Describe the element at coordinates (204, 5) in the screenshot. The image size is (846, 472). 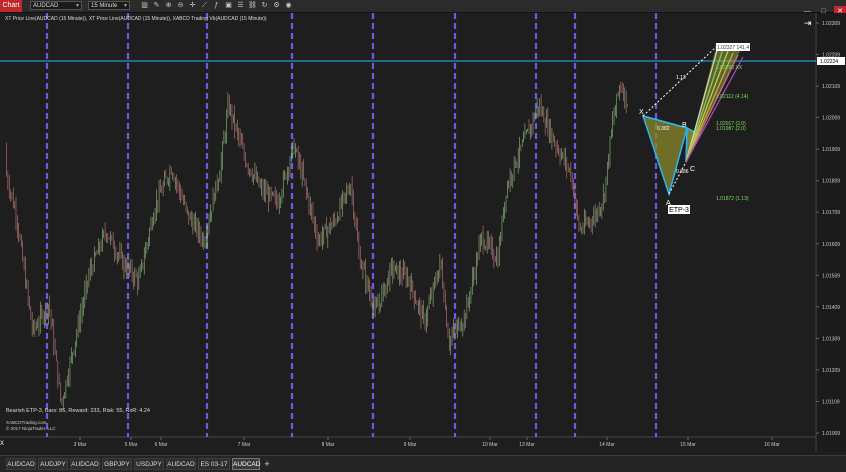
I see `drawing-tools-icon: ⟋` at that location.